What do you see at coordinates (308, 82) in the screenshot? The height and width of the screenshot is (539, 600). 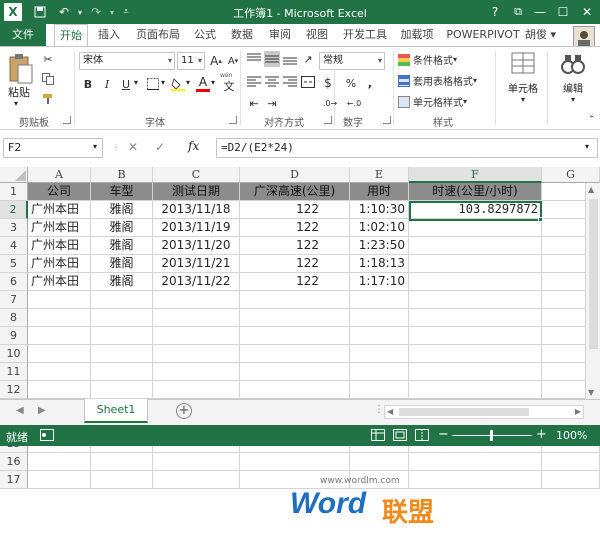 I see `merge-center-icon` at bounding box center [308, 82].